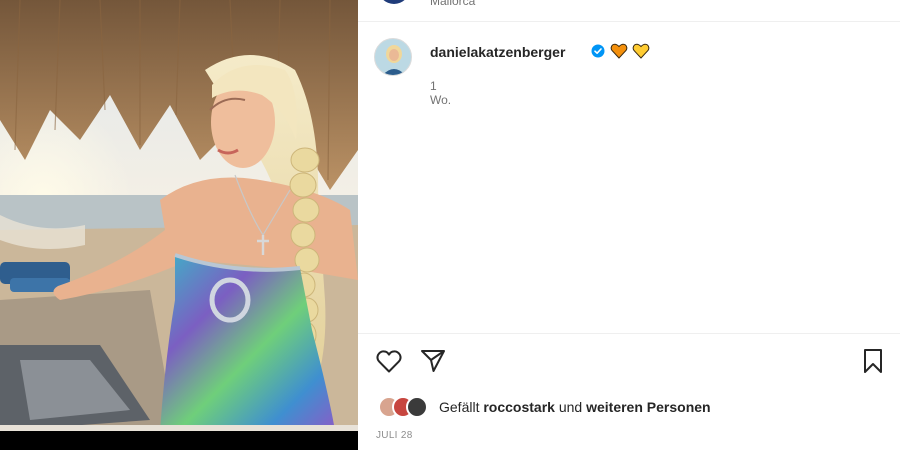  I want to click on liker-avatar, so click(417, 407).